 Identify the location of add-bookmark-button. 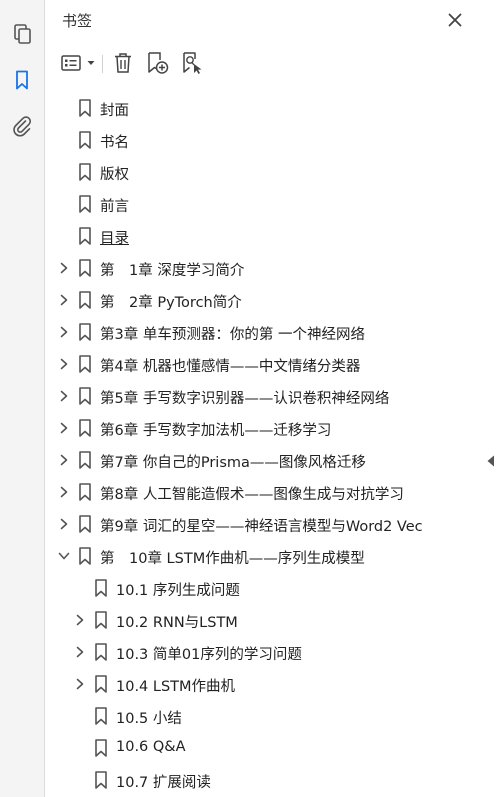
(157, 63).